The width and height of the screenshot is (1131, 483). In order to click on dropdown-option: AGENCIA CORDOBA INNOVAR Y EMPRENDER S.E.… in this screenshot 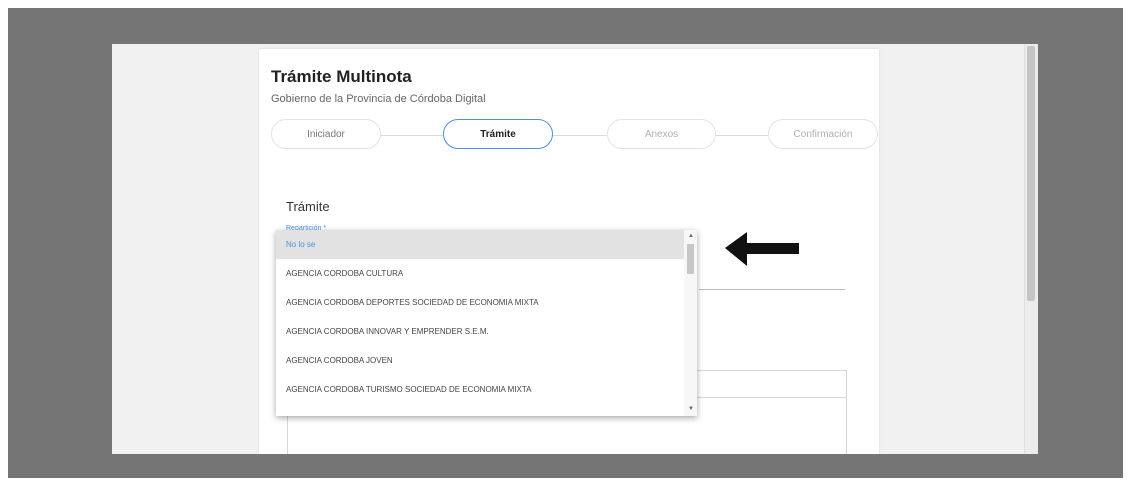, I will do `click(480, 331)`.